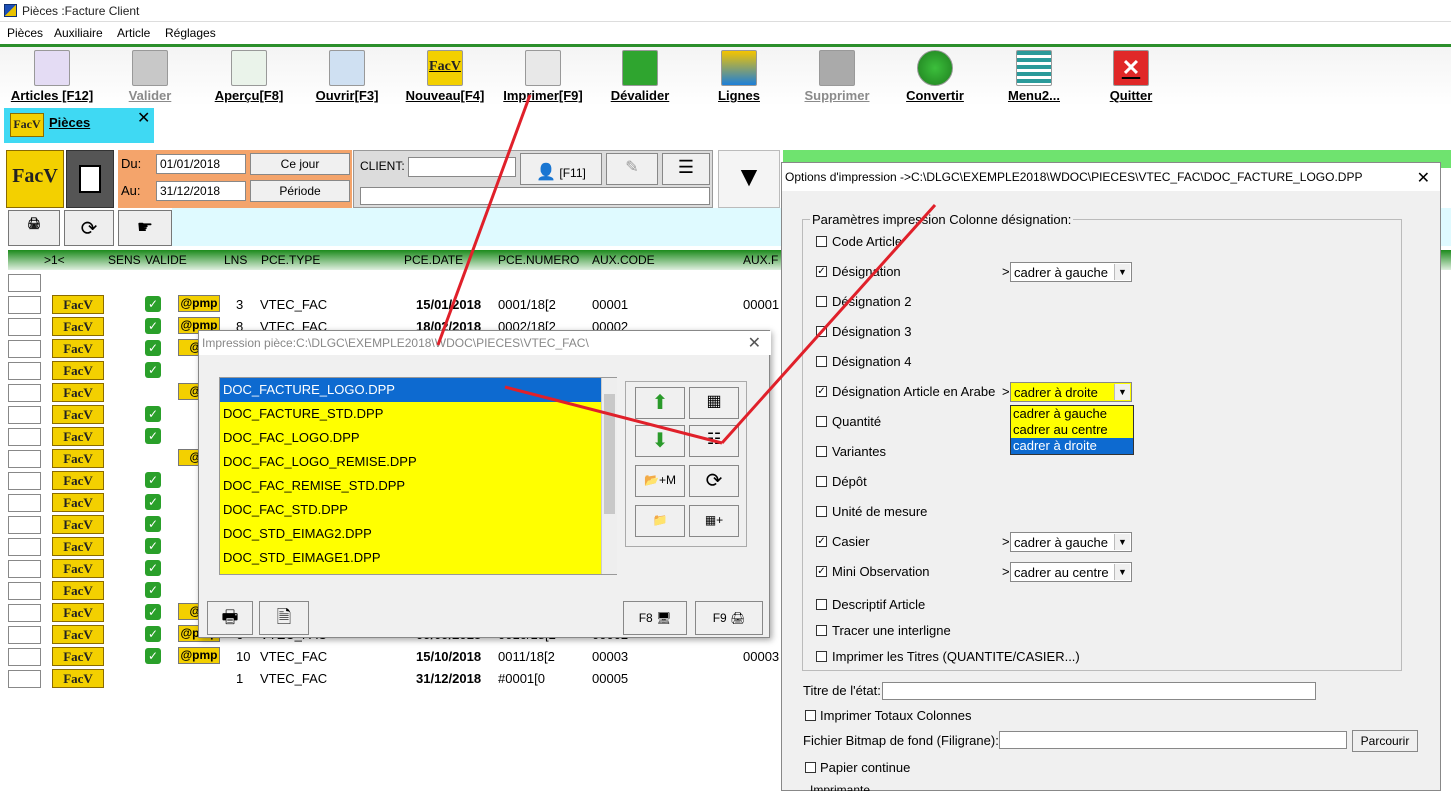 Image resolution: width=1451 pixels, height=791 pixels. Describe the element at coordinates (1131, 76) in the screenshot. I see `quitter-button: ✕ Quitter` at that location.